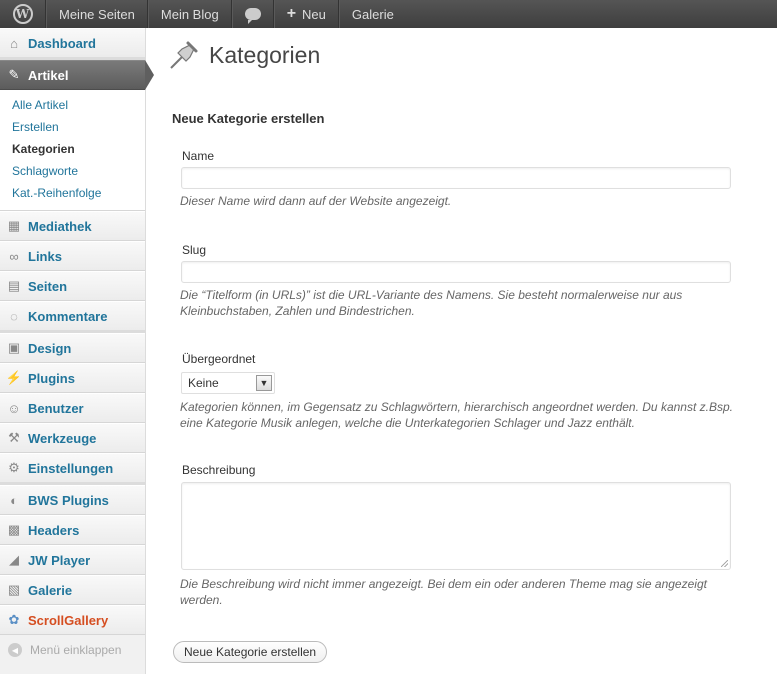 The height and width of the screenshot is (674, 777). I want to click on menu-label: Links, so click(45, 256).